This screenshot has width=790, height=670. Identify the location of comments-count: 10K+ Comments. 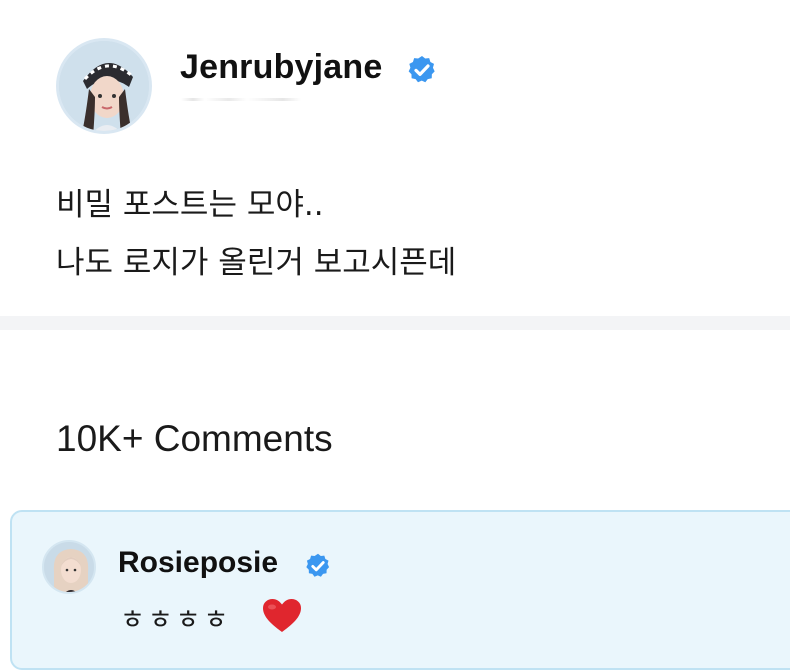
(194, 439).